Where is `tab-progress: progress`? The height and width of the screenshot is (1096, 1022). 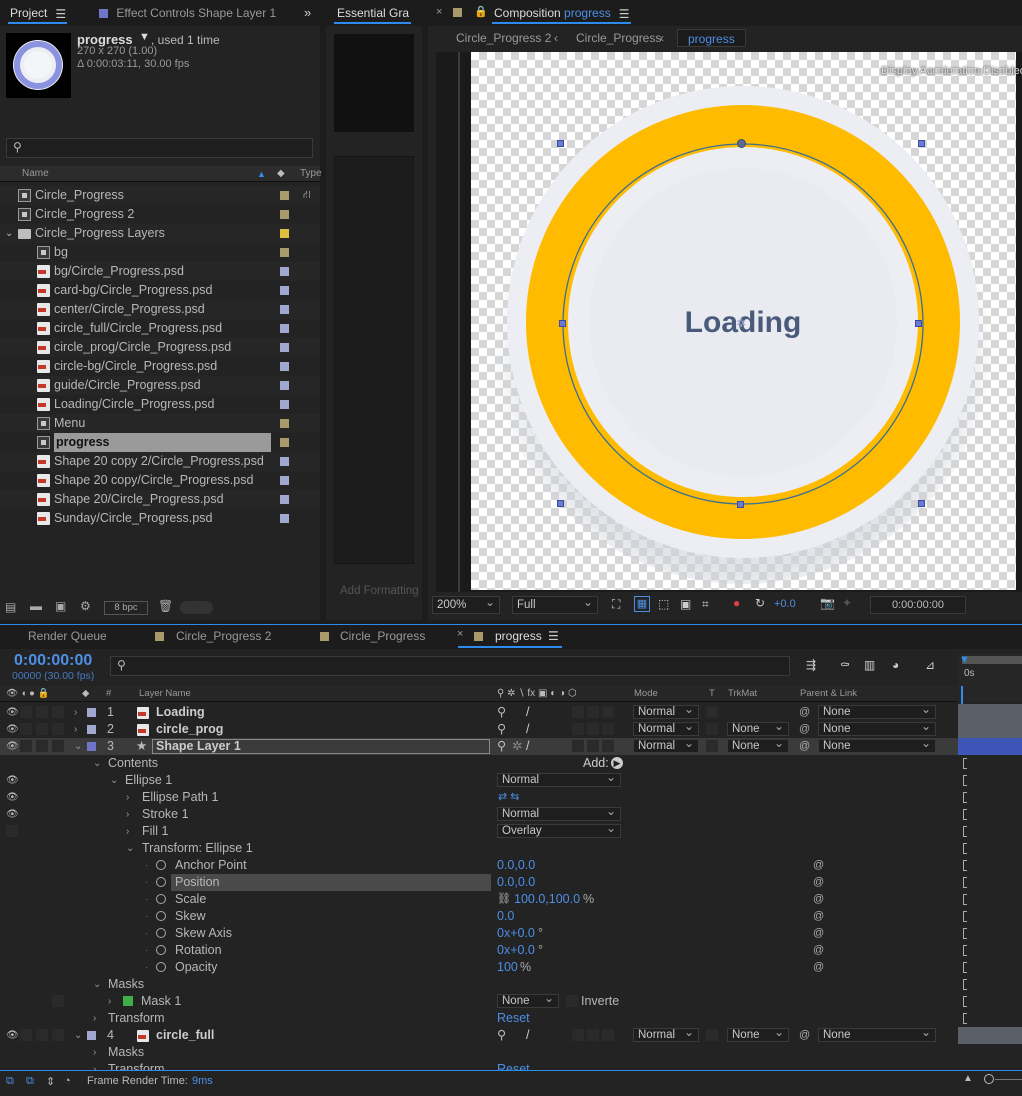
tab-progress: progress is located at coordinates (518, 636).